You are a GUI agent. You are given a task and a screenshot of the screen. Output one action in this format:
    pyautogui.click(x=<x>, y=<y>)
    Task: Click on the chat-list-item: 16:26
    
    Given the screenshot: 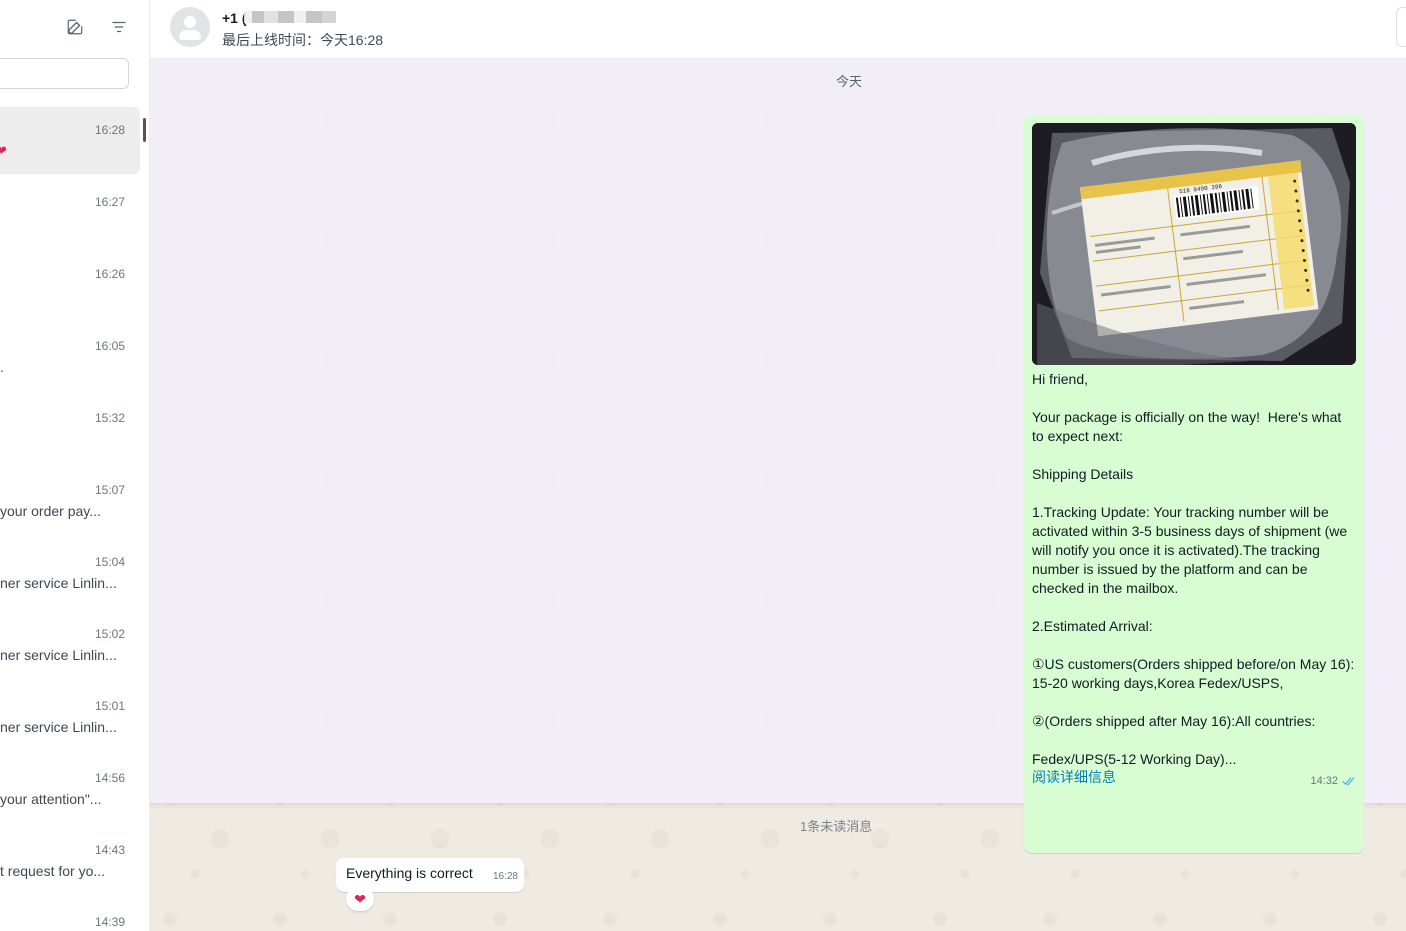 What is the action you would take?
    pyautogui.click(x=70, y=286)
    